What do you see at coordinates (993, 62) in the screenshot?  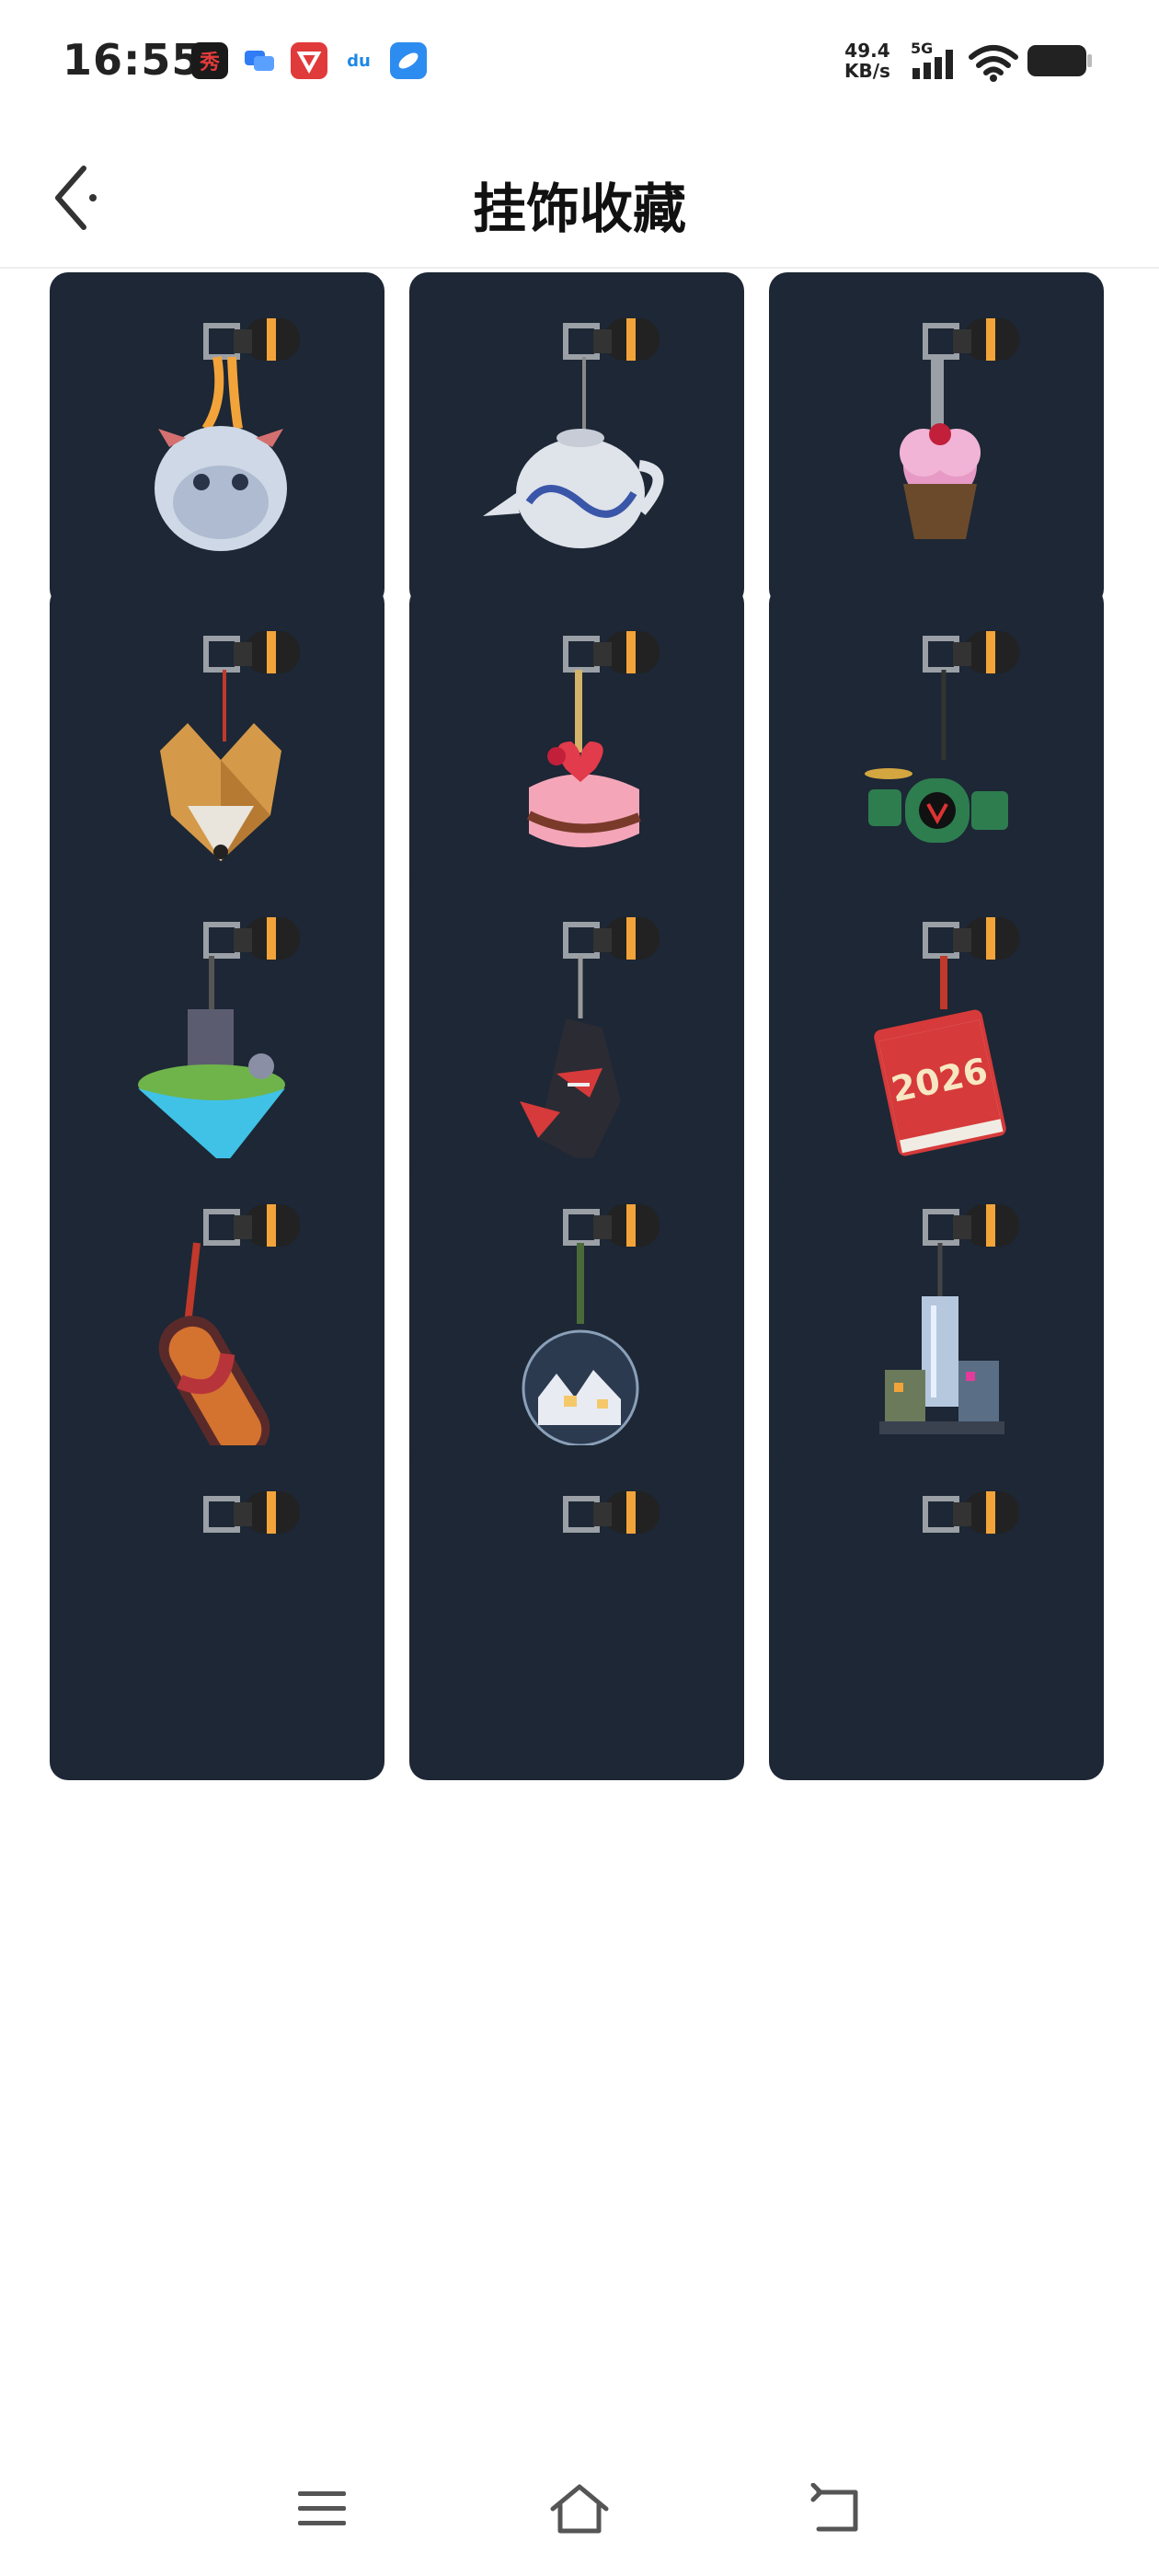 I see `wifi-icon` at bounding box center [993, 62].